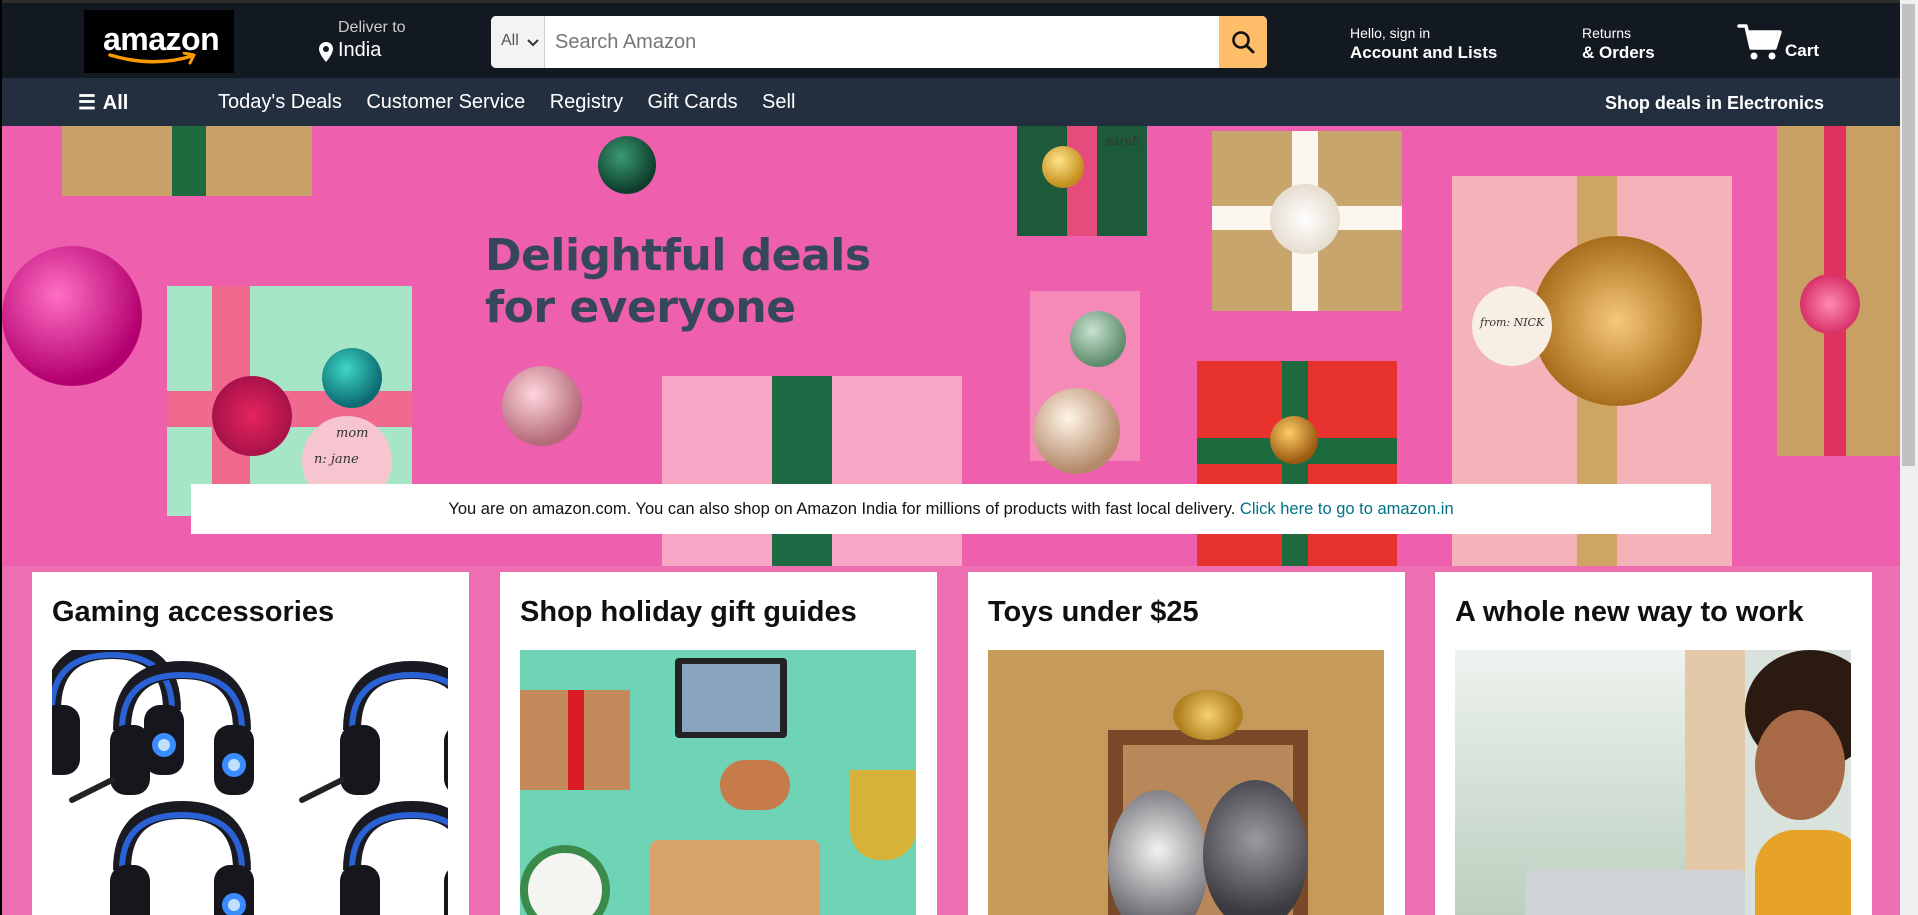  I want to click on account-greeting: Hello, sign in, so click(1390, 33).